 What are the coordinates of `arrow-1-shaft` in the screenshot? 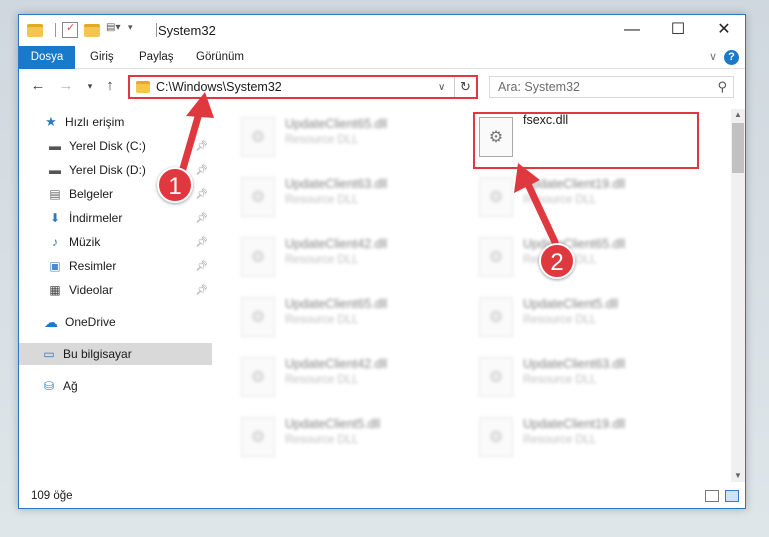 It's located at (191, 141).